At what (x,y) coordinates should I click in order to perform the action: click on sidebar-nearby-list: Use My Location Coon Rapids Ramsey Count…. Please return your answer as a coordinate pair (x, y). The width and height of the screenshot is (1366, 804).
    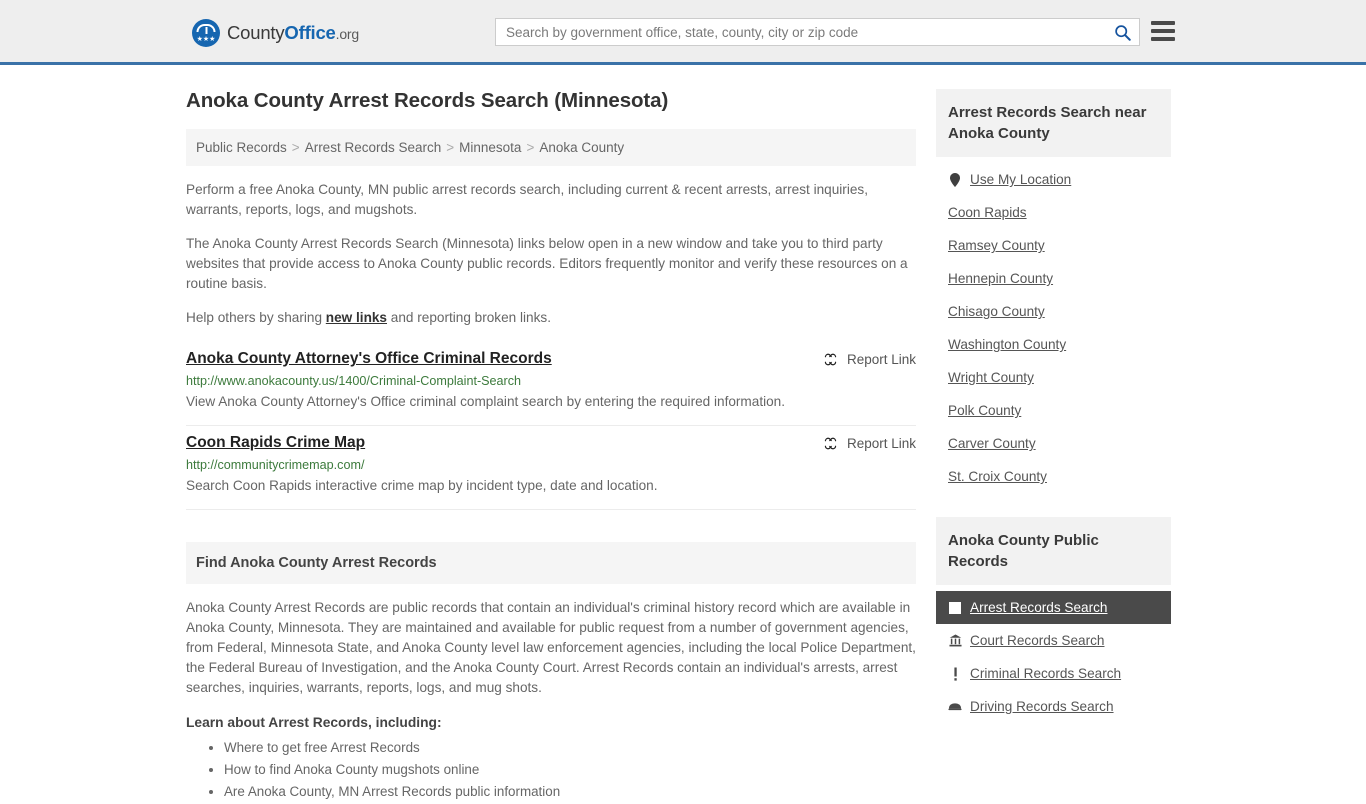
    Looking at the image, I should click on (1053, 325).